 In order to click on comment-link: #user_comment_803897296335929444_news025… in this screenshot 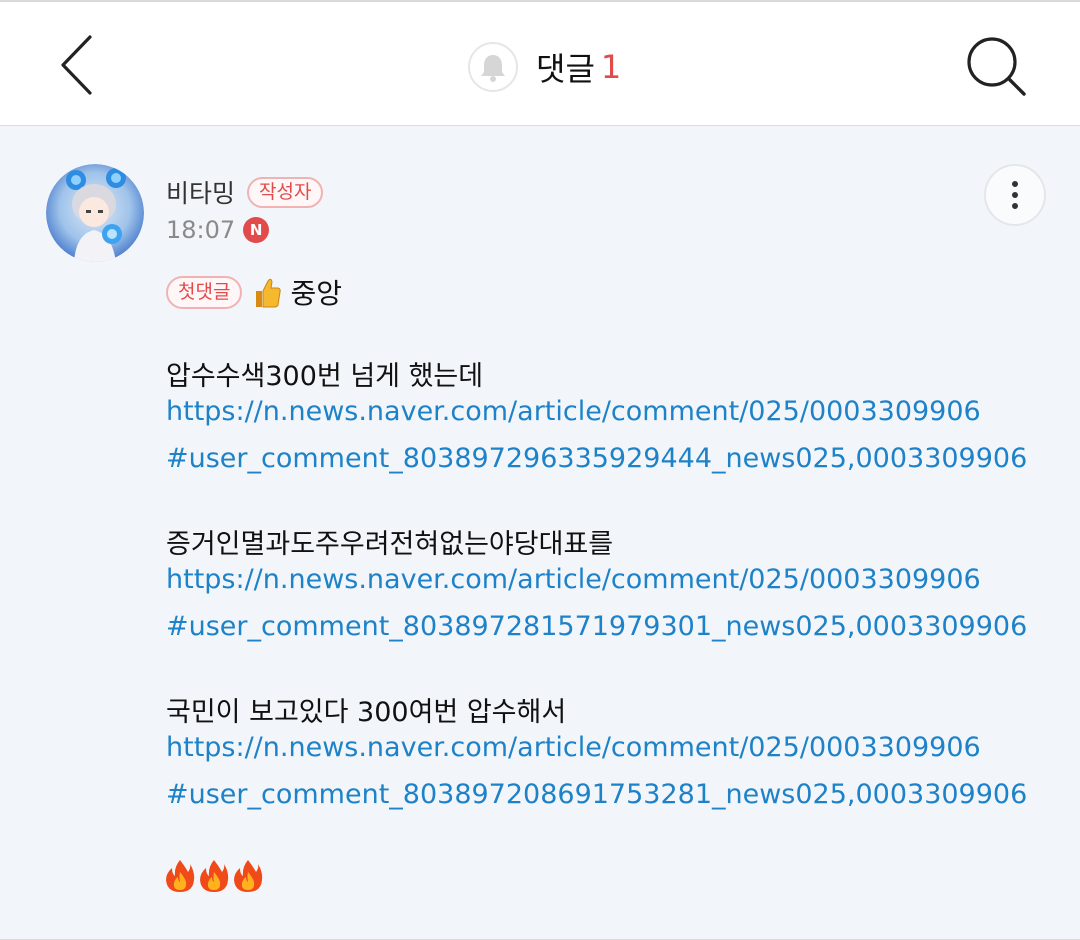, I will do `click(596, 458)`.